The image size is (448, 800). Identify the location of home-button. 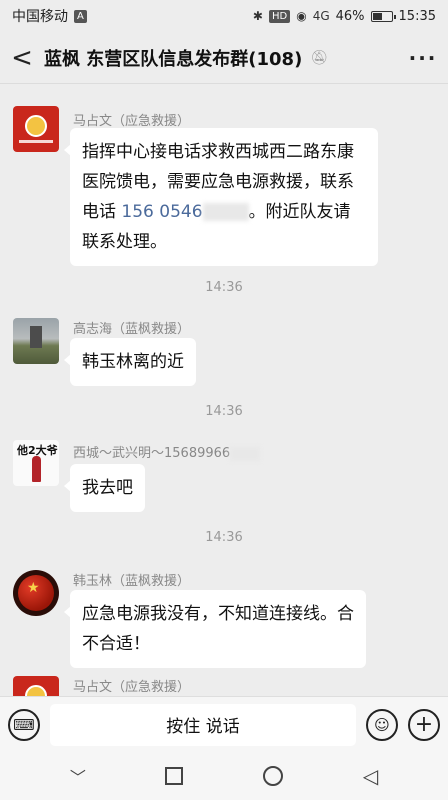
(273, 776).